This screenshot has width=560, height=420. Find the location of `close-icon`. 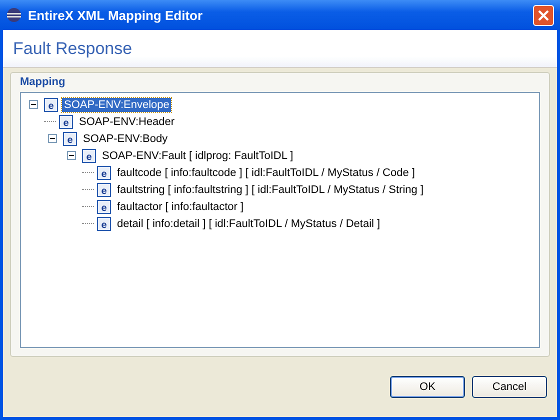

close-icon is located at coordinates (543, 15).